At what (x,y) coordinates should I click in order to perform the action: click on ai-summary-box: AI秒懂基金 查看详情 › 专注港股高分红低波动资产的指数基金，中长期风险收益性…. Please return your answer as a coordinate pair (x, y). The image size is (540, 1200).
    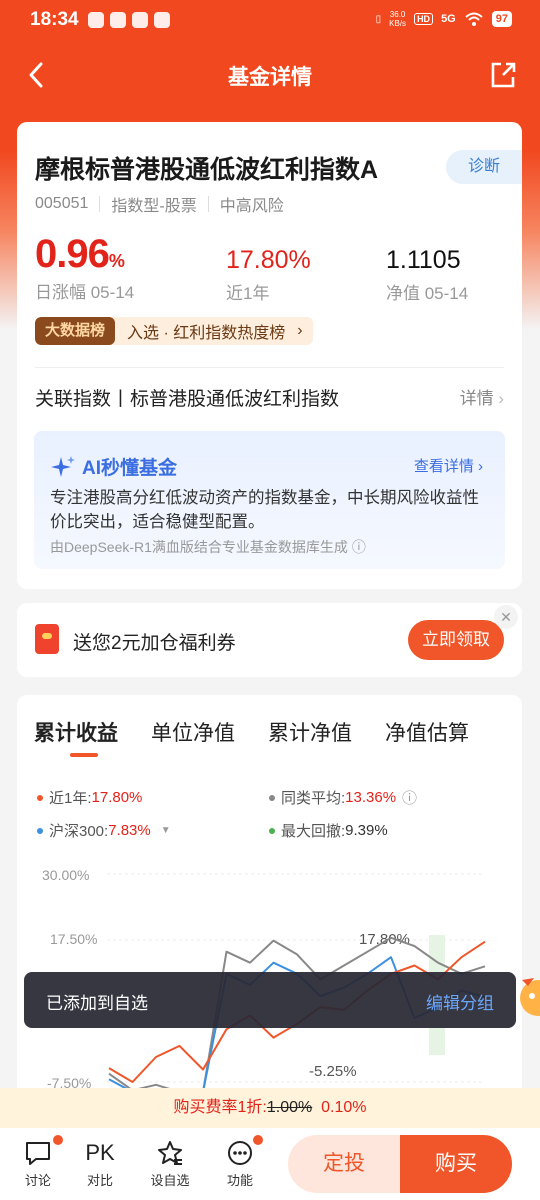
    Looking at the image, I should click on (269, 500).